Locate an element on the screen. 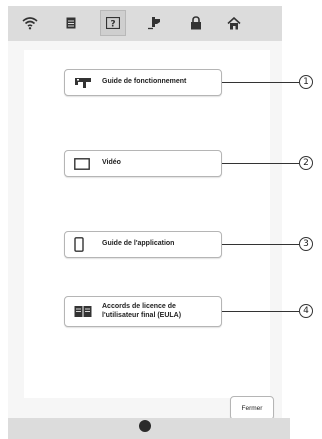 Image resolution: width=322 pixels, height=439 pixels. help-icon: ? is located at coordinates (113, 23).